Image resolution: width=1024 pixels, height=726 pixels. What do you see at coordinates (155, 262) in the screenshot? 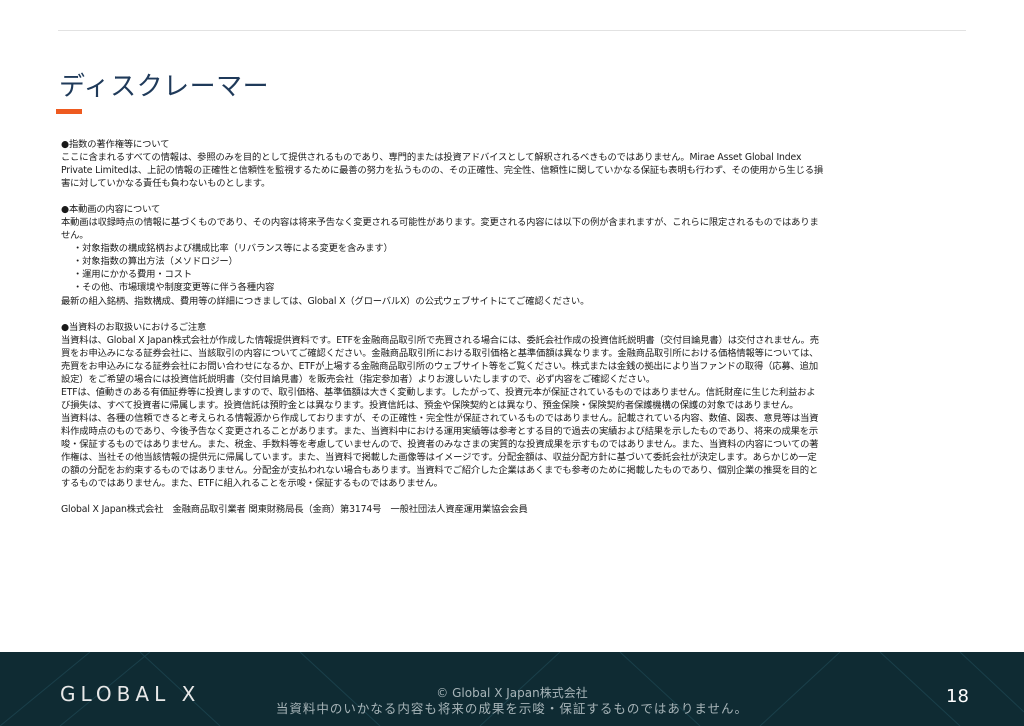
I see `bullet-item: ・対象指数の算出方法（メソドロジー）` at bounding box center [155, 262].